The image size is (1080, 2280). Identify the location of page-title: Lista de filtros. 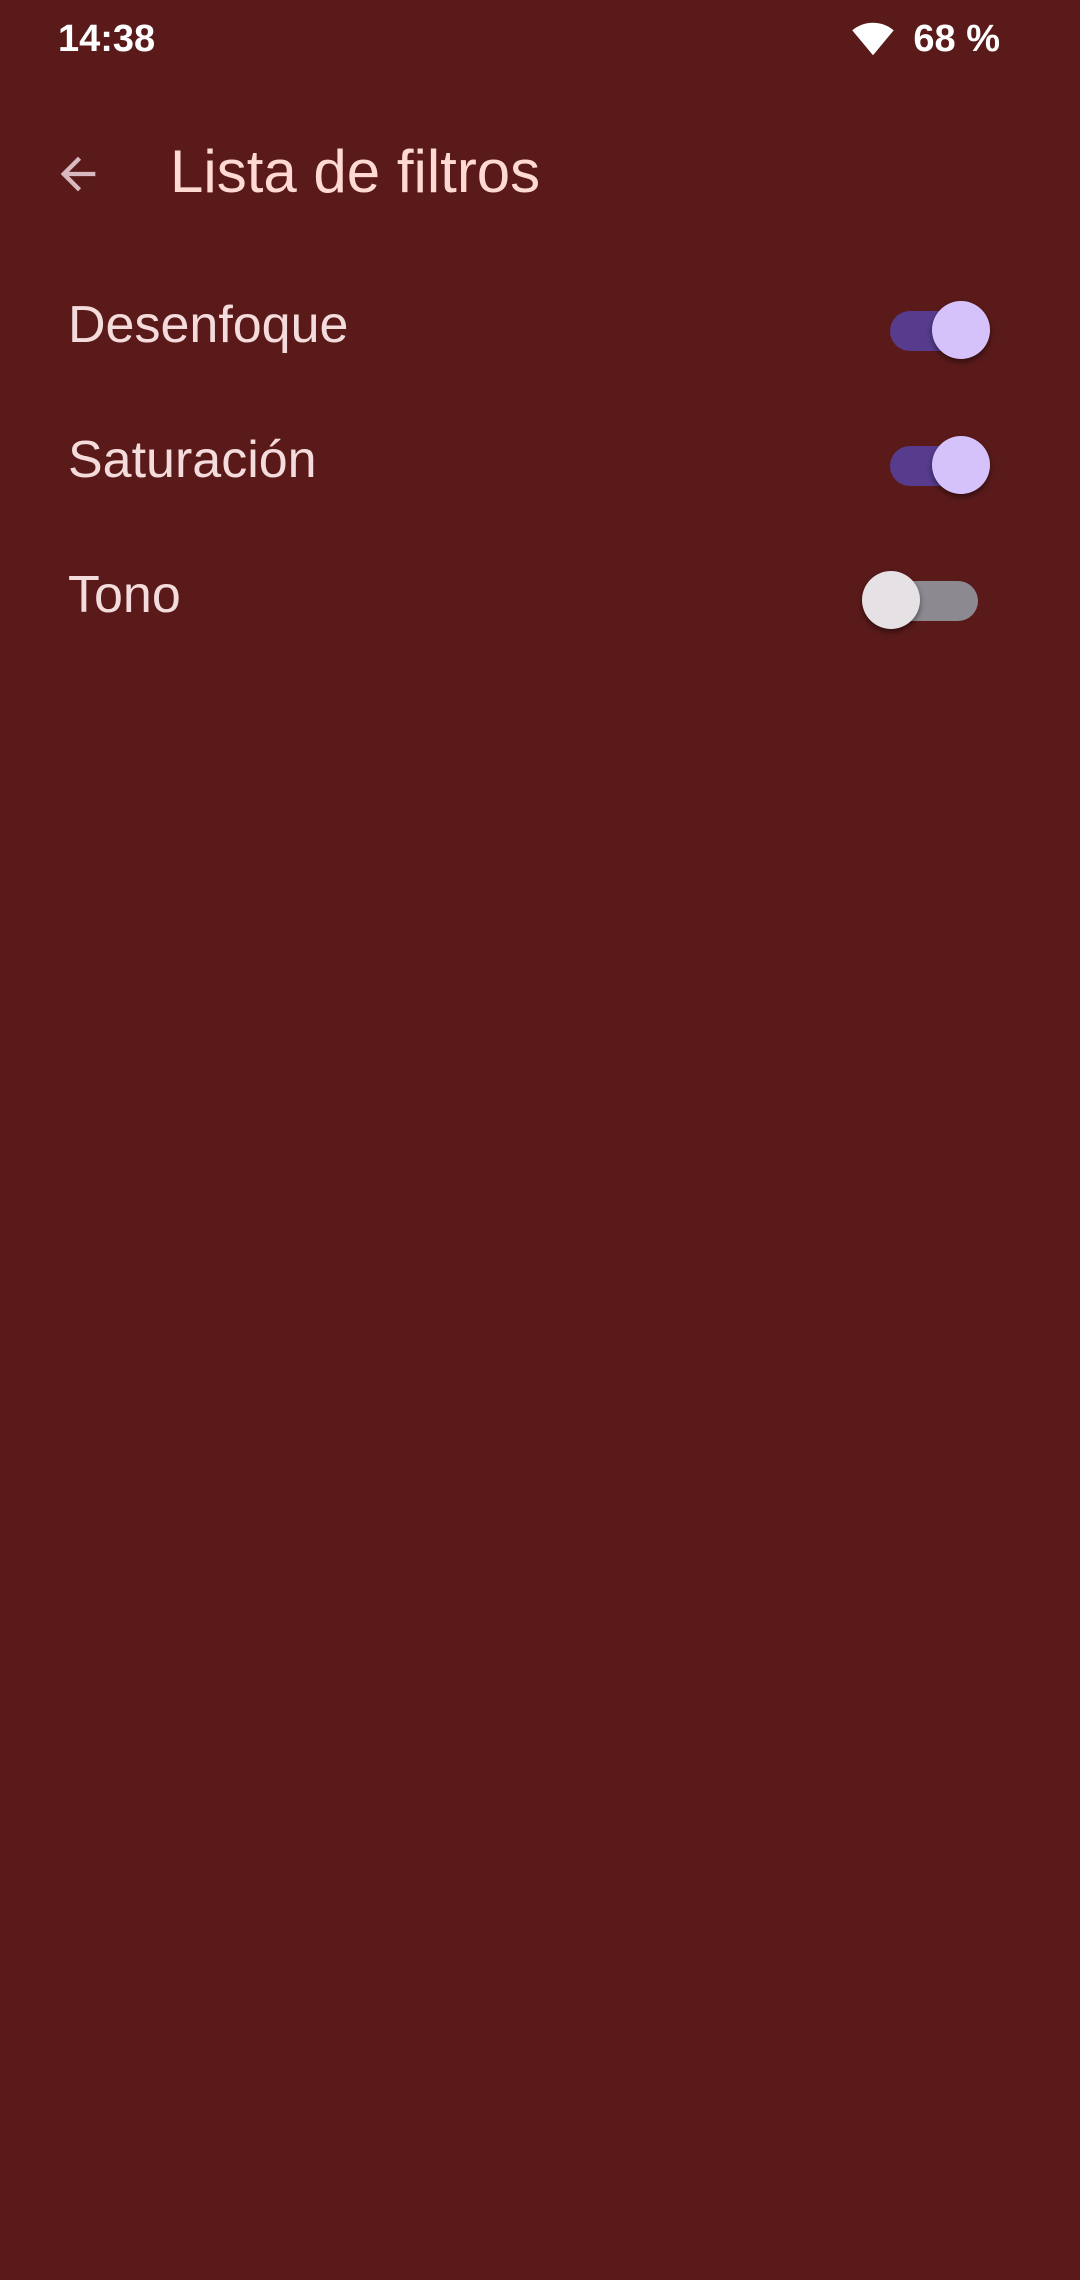
(355, 171).